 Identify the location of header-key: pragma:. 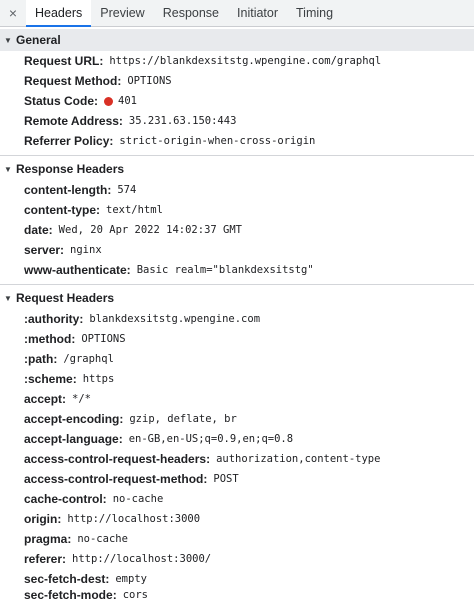
(48, 539).